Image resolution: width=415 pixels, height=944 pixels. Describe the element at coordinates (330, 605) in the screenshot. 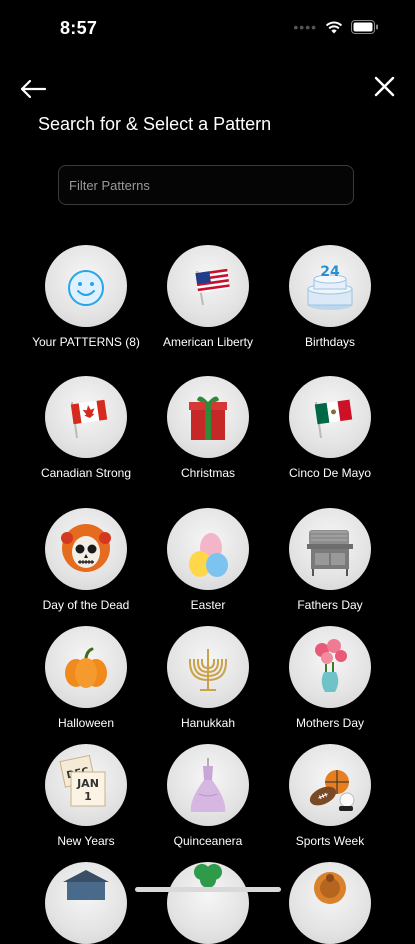

I see `pattern-label: Fathers Day` at that location.